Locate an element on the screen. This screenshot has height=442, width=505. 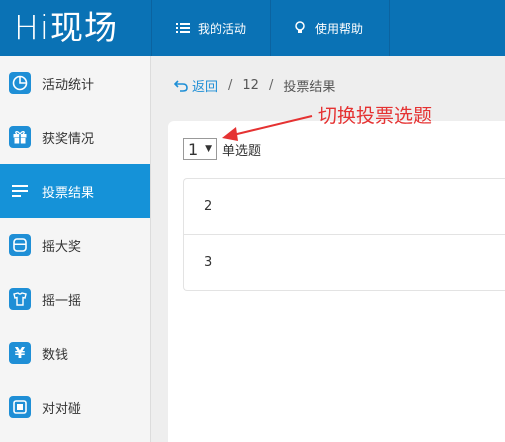
sidebar-item-big-prize: 摇大奖 is located at coordinates (75, 245).